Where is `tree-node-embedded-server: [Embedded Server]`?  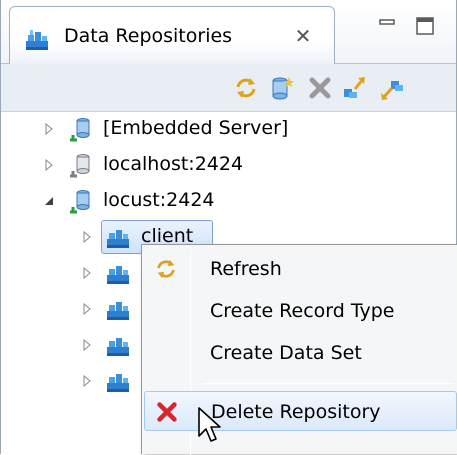
tree-node-embedded-server: [Embedded Server] is located at coordinates (201, 129).